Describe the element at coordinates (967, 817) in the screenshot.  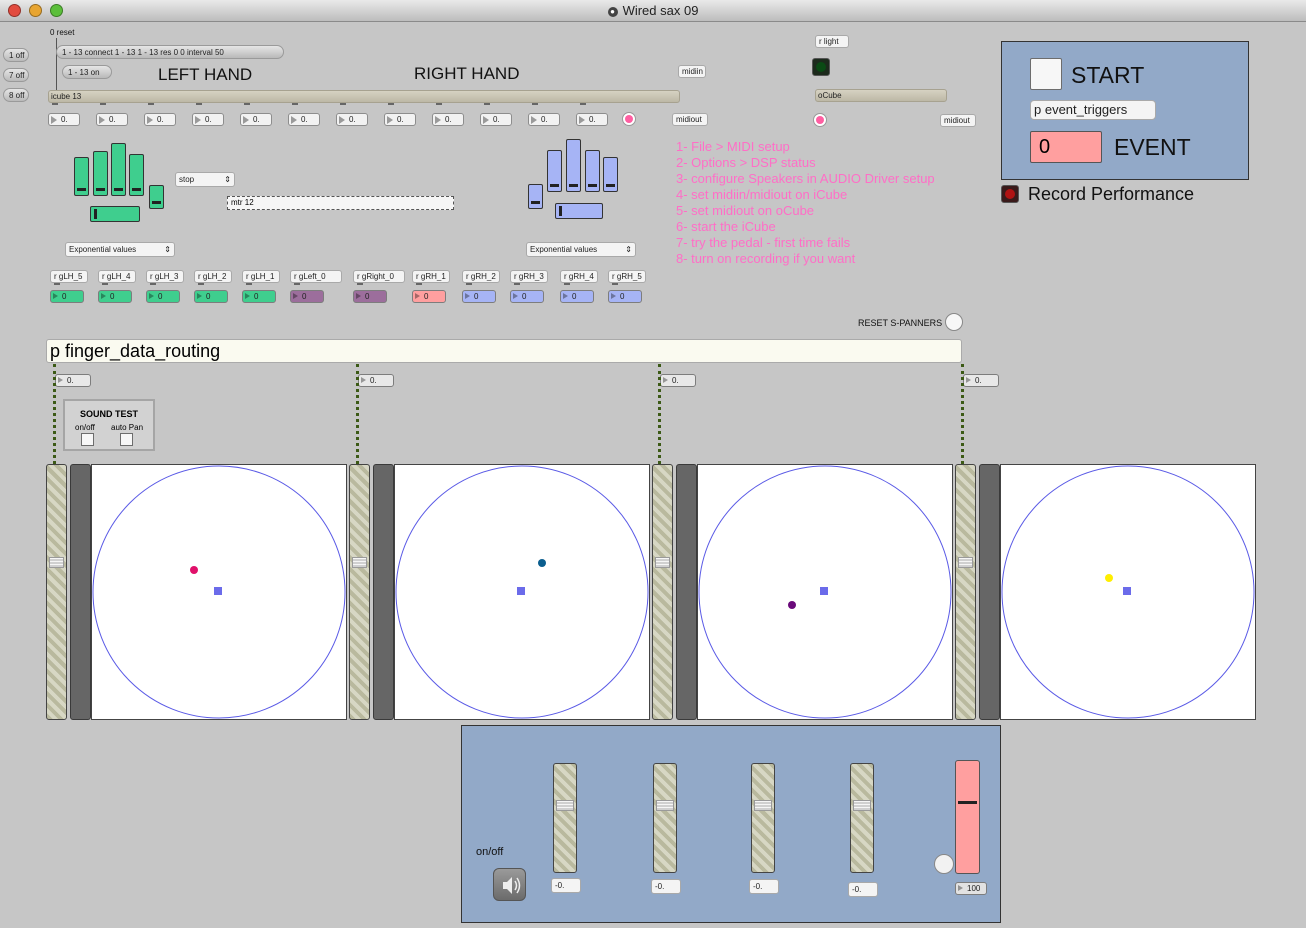
I see `master-gain-slider` at that location.